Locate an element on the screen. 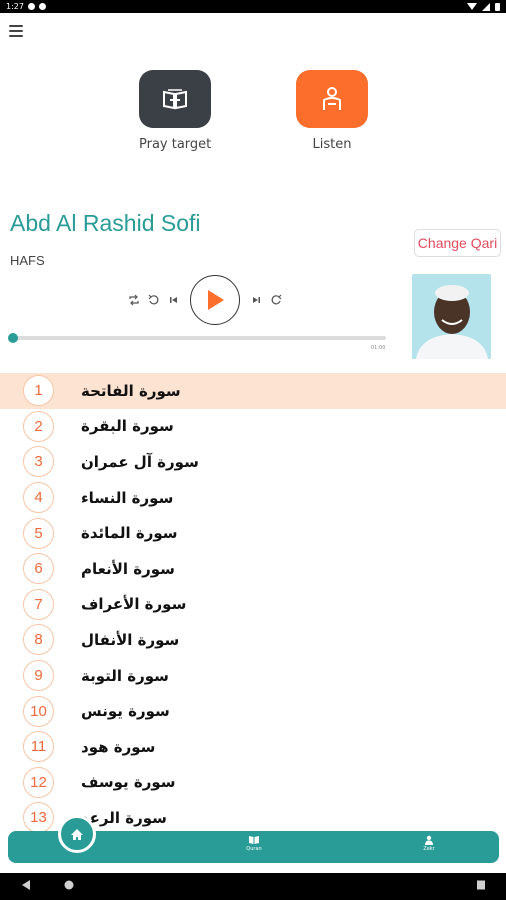 This screenshot has width=506, height=900. qari-avatar is located at coordinates (451, 316).